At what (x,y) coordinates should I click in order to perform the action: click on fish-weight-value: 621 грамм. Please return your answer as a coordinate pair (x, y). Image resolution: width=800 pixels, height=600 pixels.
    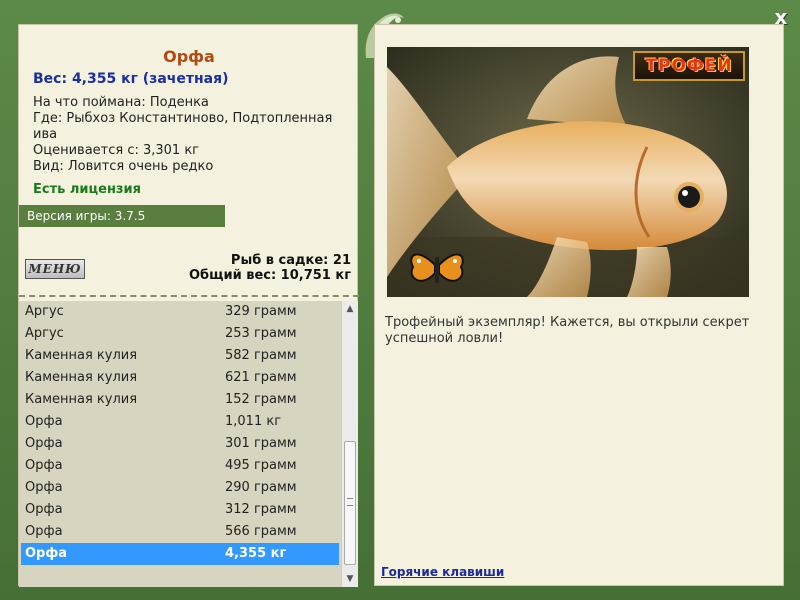
    Looking at the image, I should click on (261, 377).